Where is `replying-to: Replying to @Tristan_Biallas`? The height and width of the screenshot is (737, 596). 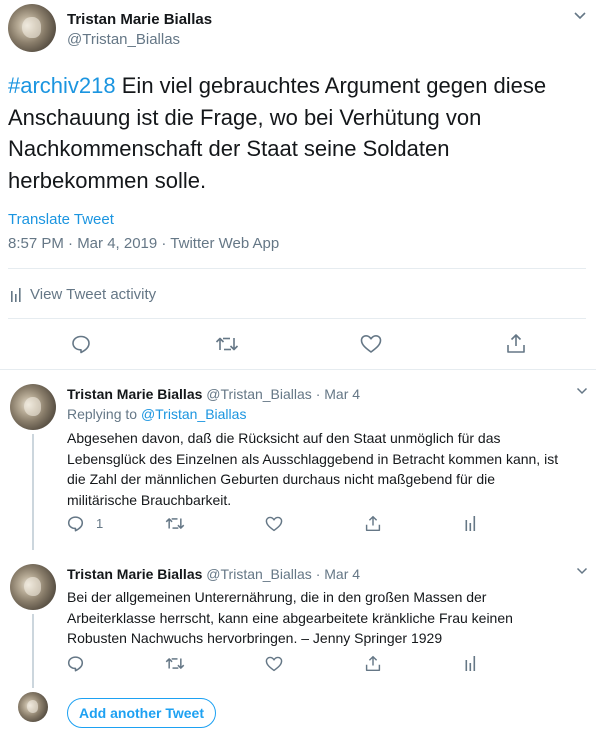 replying-to: Replying to @Tristan_Biallas is located at coordinates (157, 414).